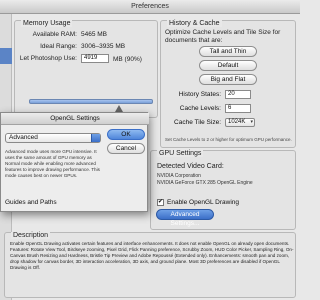  I want to click on history-states-label: History States:, so click(199, 94).